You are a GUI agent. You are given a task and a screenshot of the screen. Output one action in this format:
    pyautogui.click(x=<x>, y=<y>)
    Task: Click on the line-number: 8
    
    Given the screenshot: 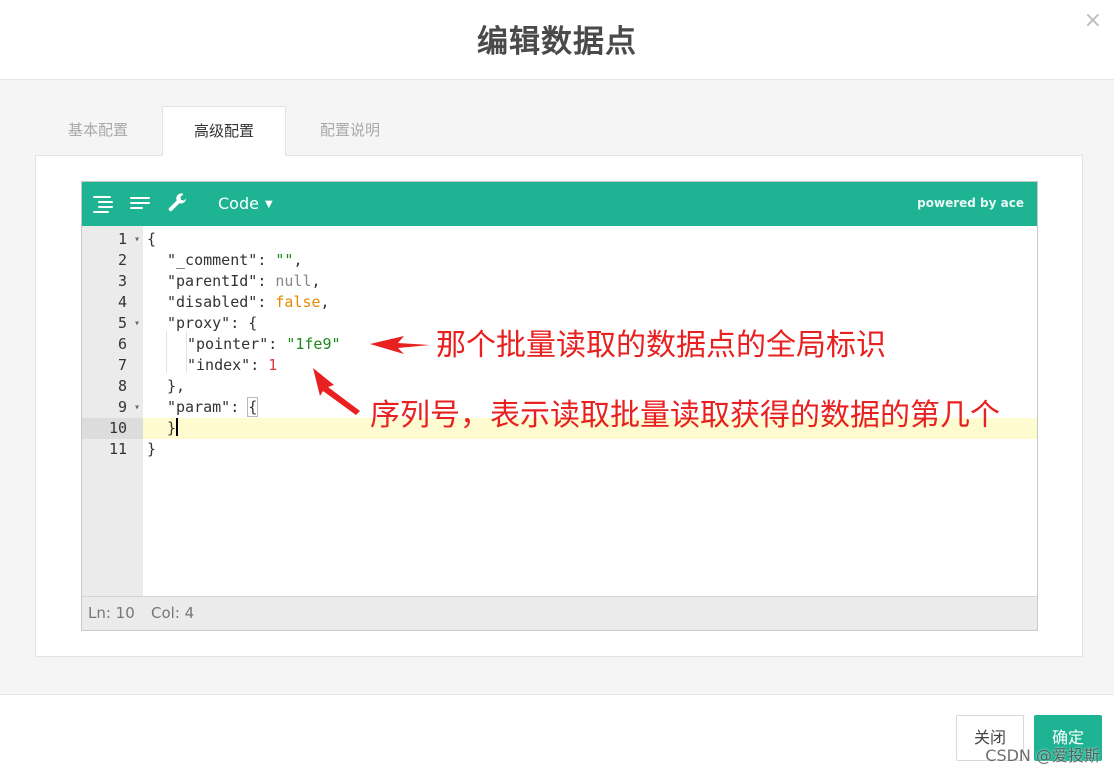 What is the action you would take?
    pyautogui.click(x=112, y=386)
    